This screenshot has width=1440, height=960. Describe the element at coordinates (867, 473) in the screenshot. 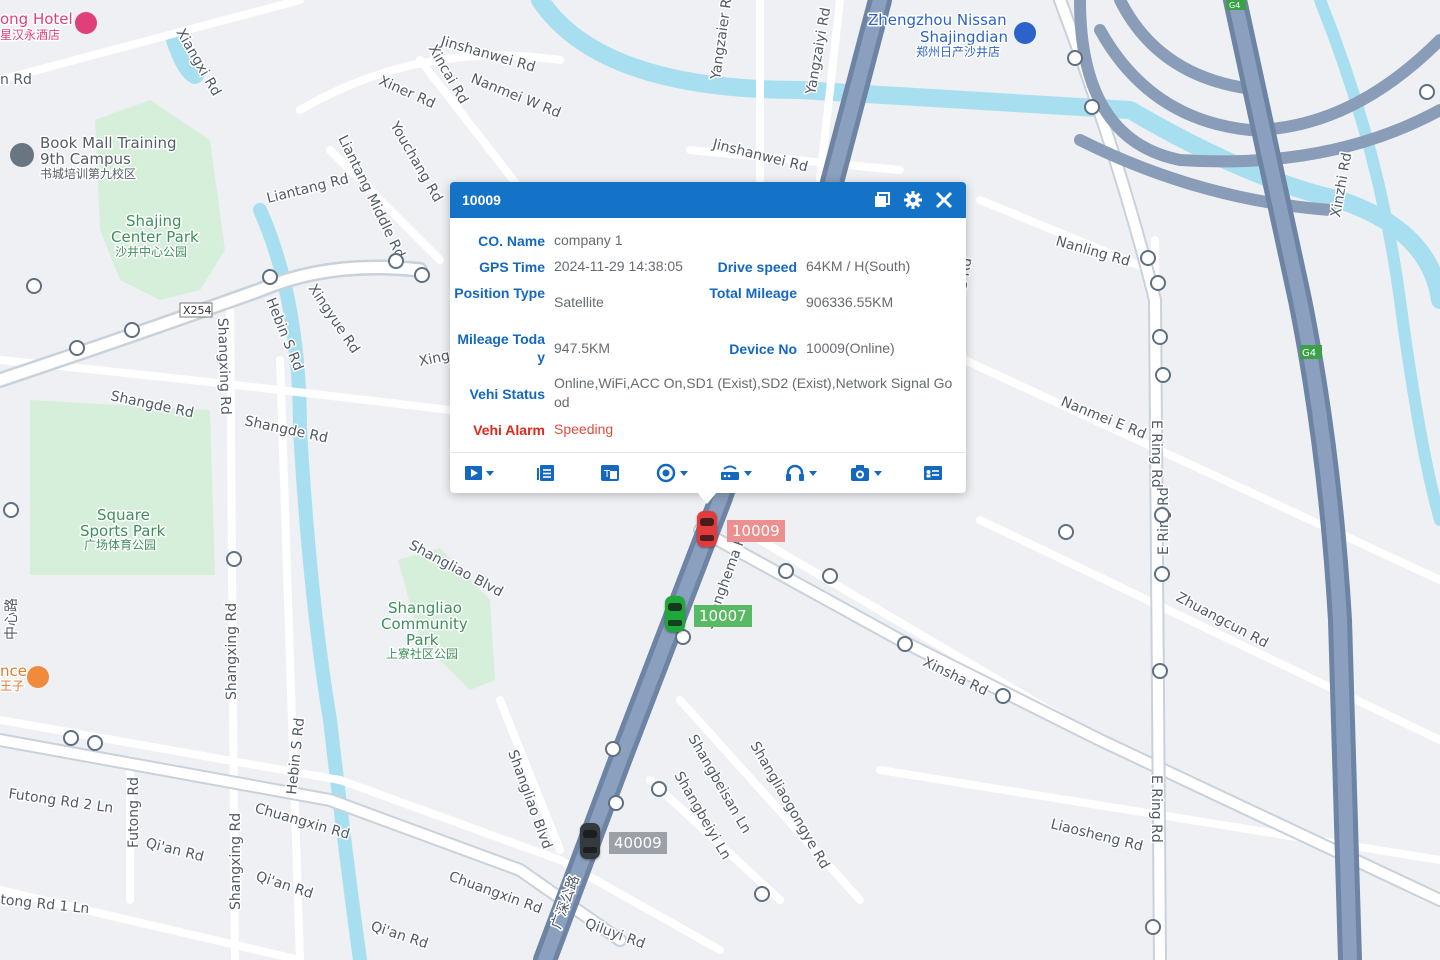

I see `camera-icon` at that location.